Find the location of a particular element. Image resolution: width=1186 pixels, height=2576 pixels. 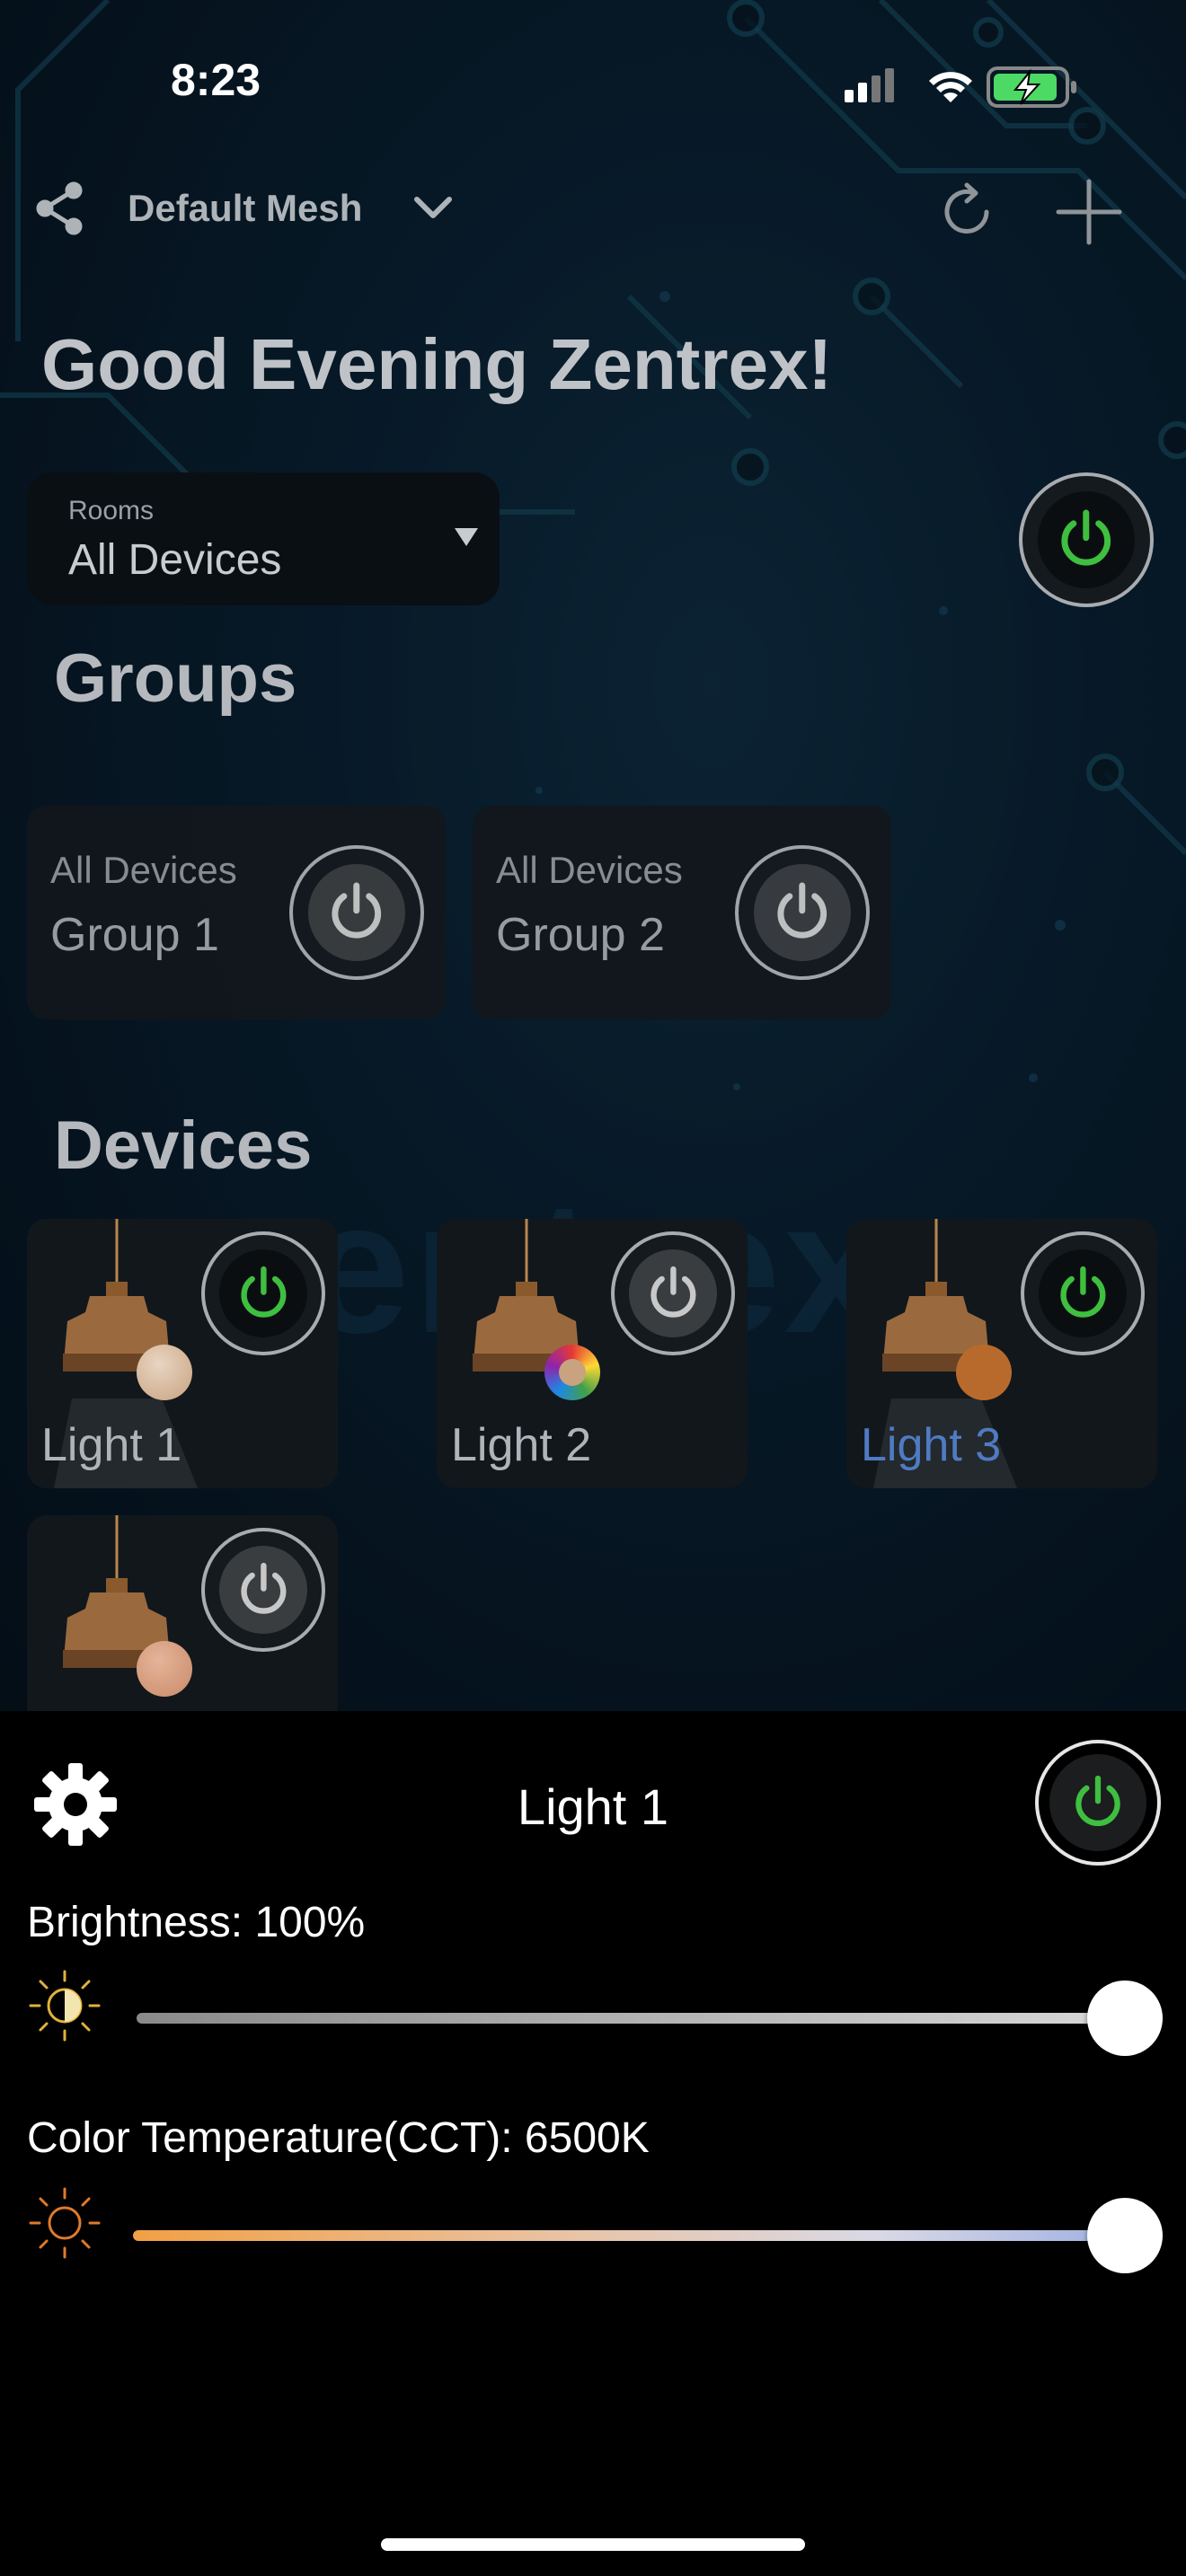

light-power-button is located at coordinates (1098, 1803).